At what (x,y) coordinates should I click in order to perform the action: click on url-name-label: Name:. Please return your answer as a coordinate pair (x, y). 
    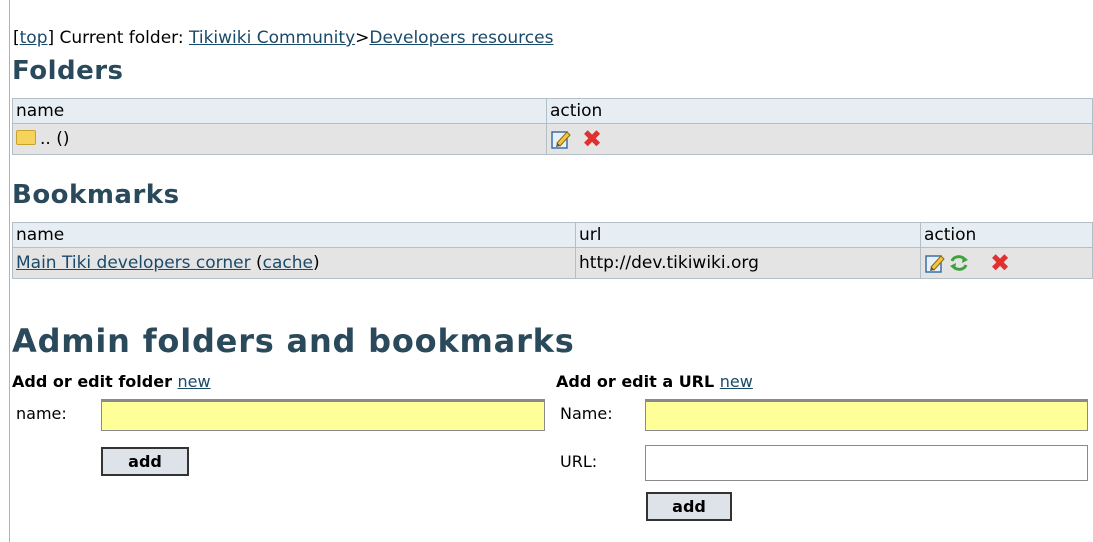
    Looking at the image, I should click on (586, 413).